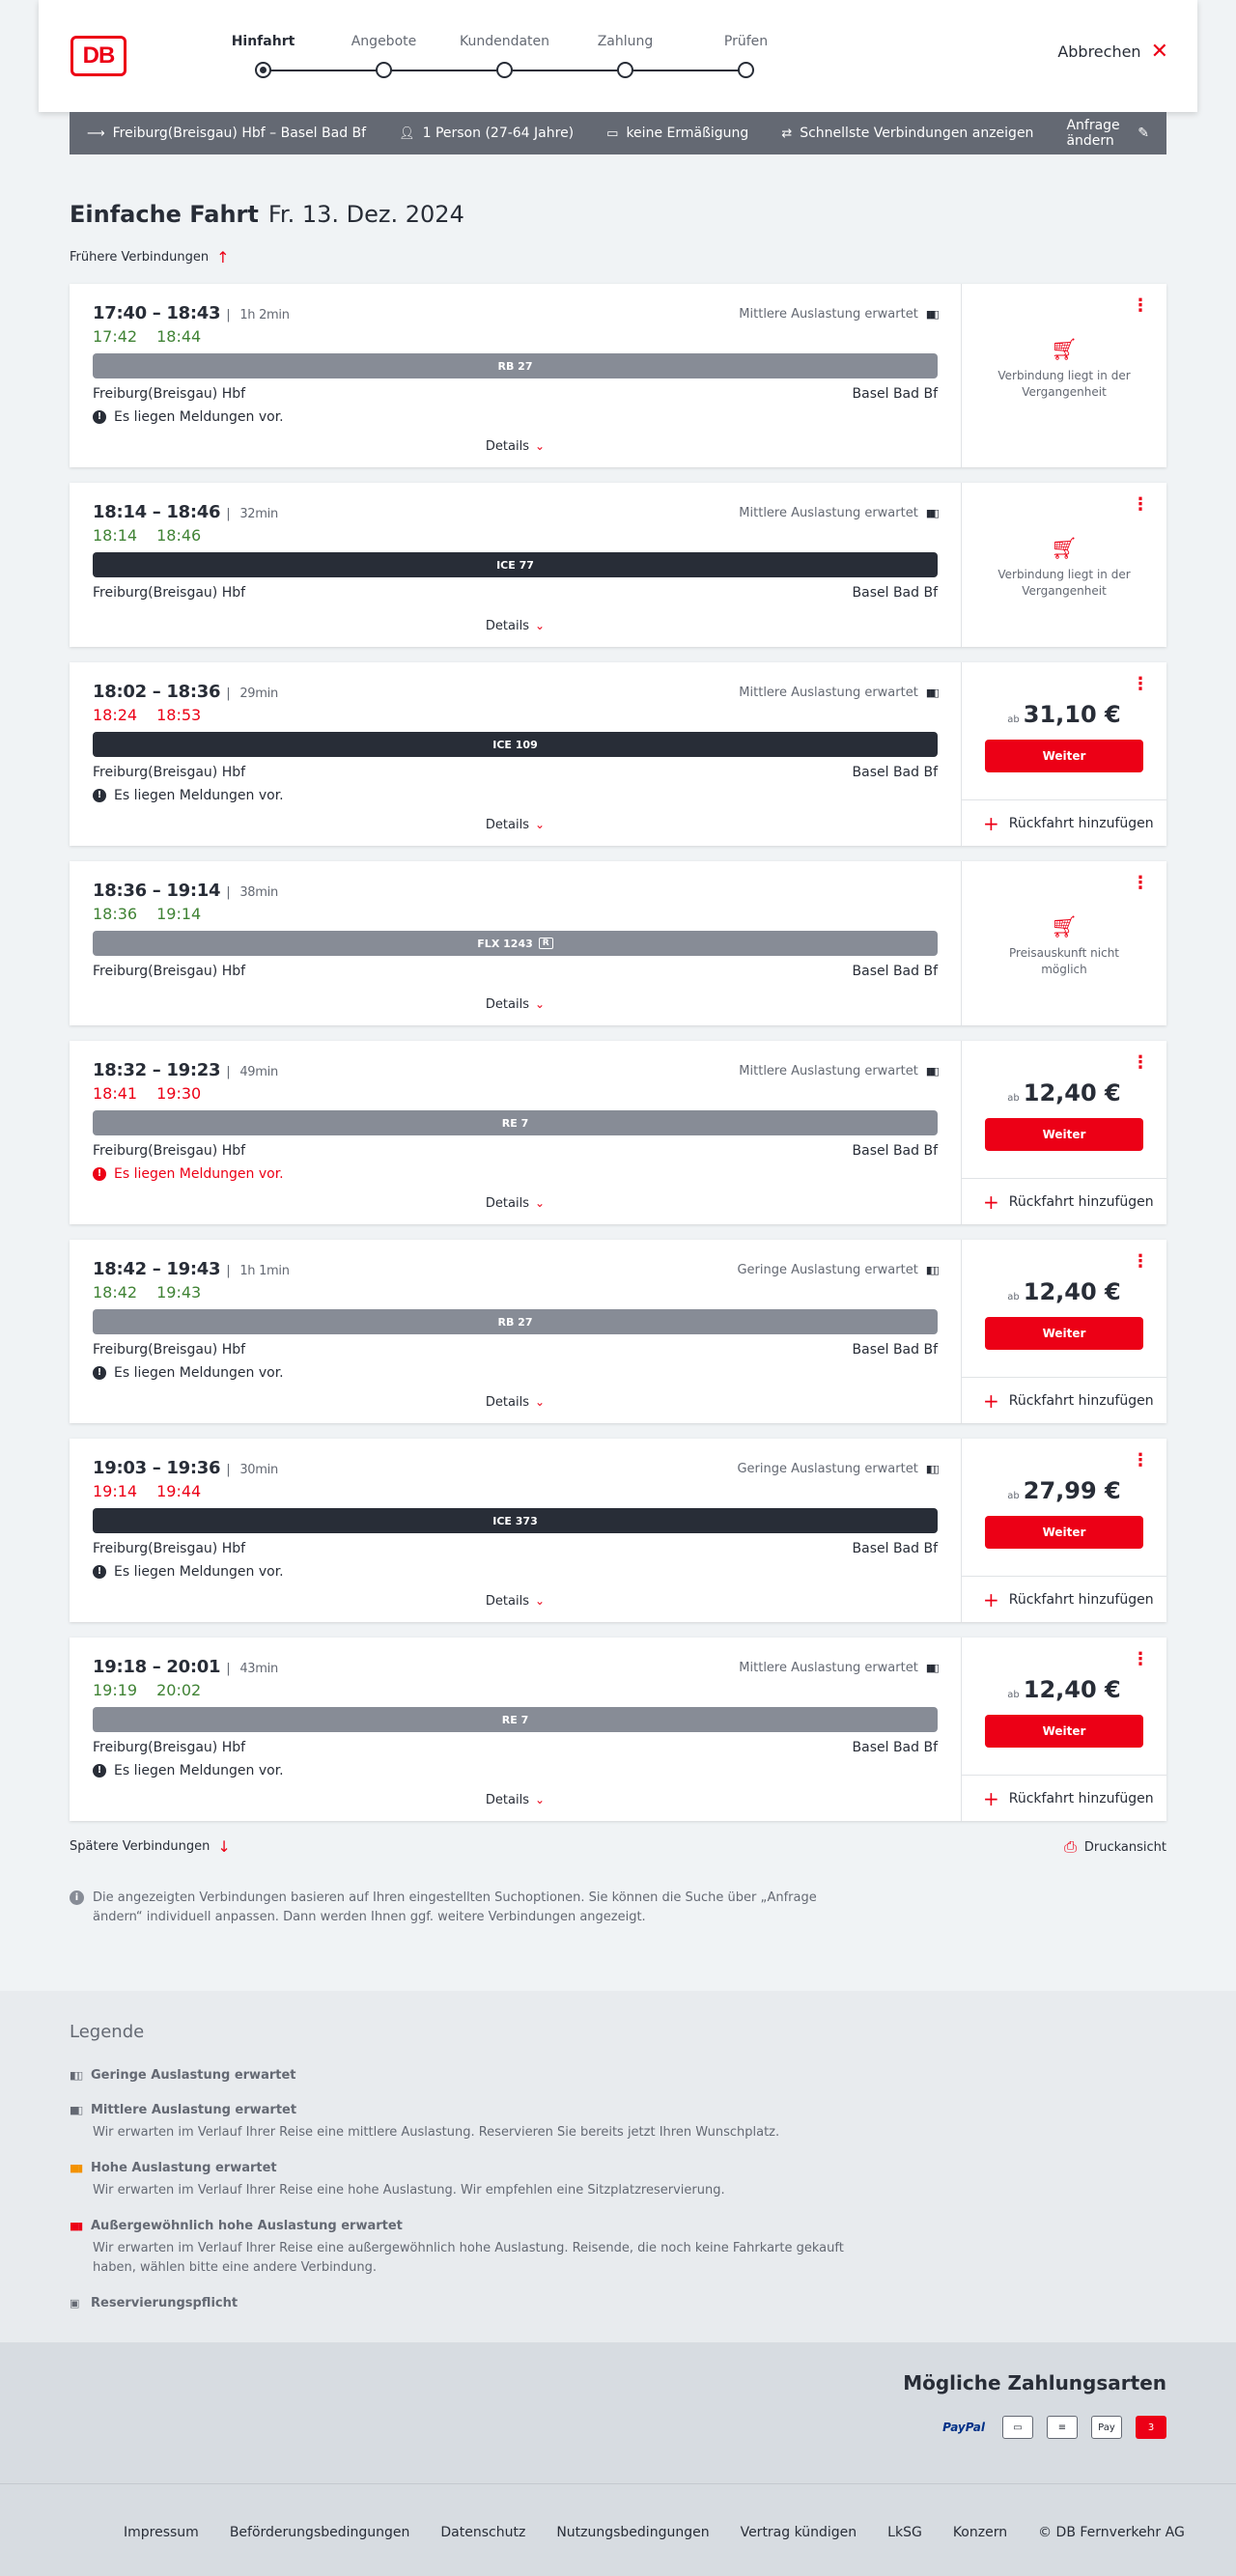 The width and height of the screenshot is (1236, 2576). What do you see at coordinates (179, 535) in the screenshot?
I see `realtime-arrival: 18:46` at bounding box center [179, 535].